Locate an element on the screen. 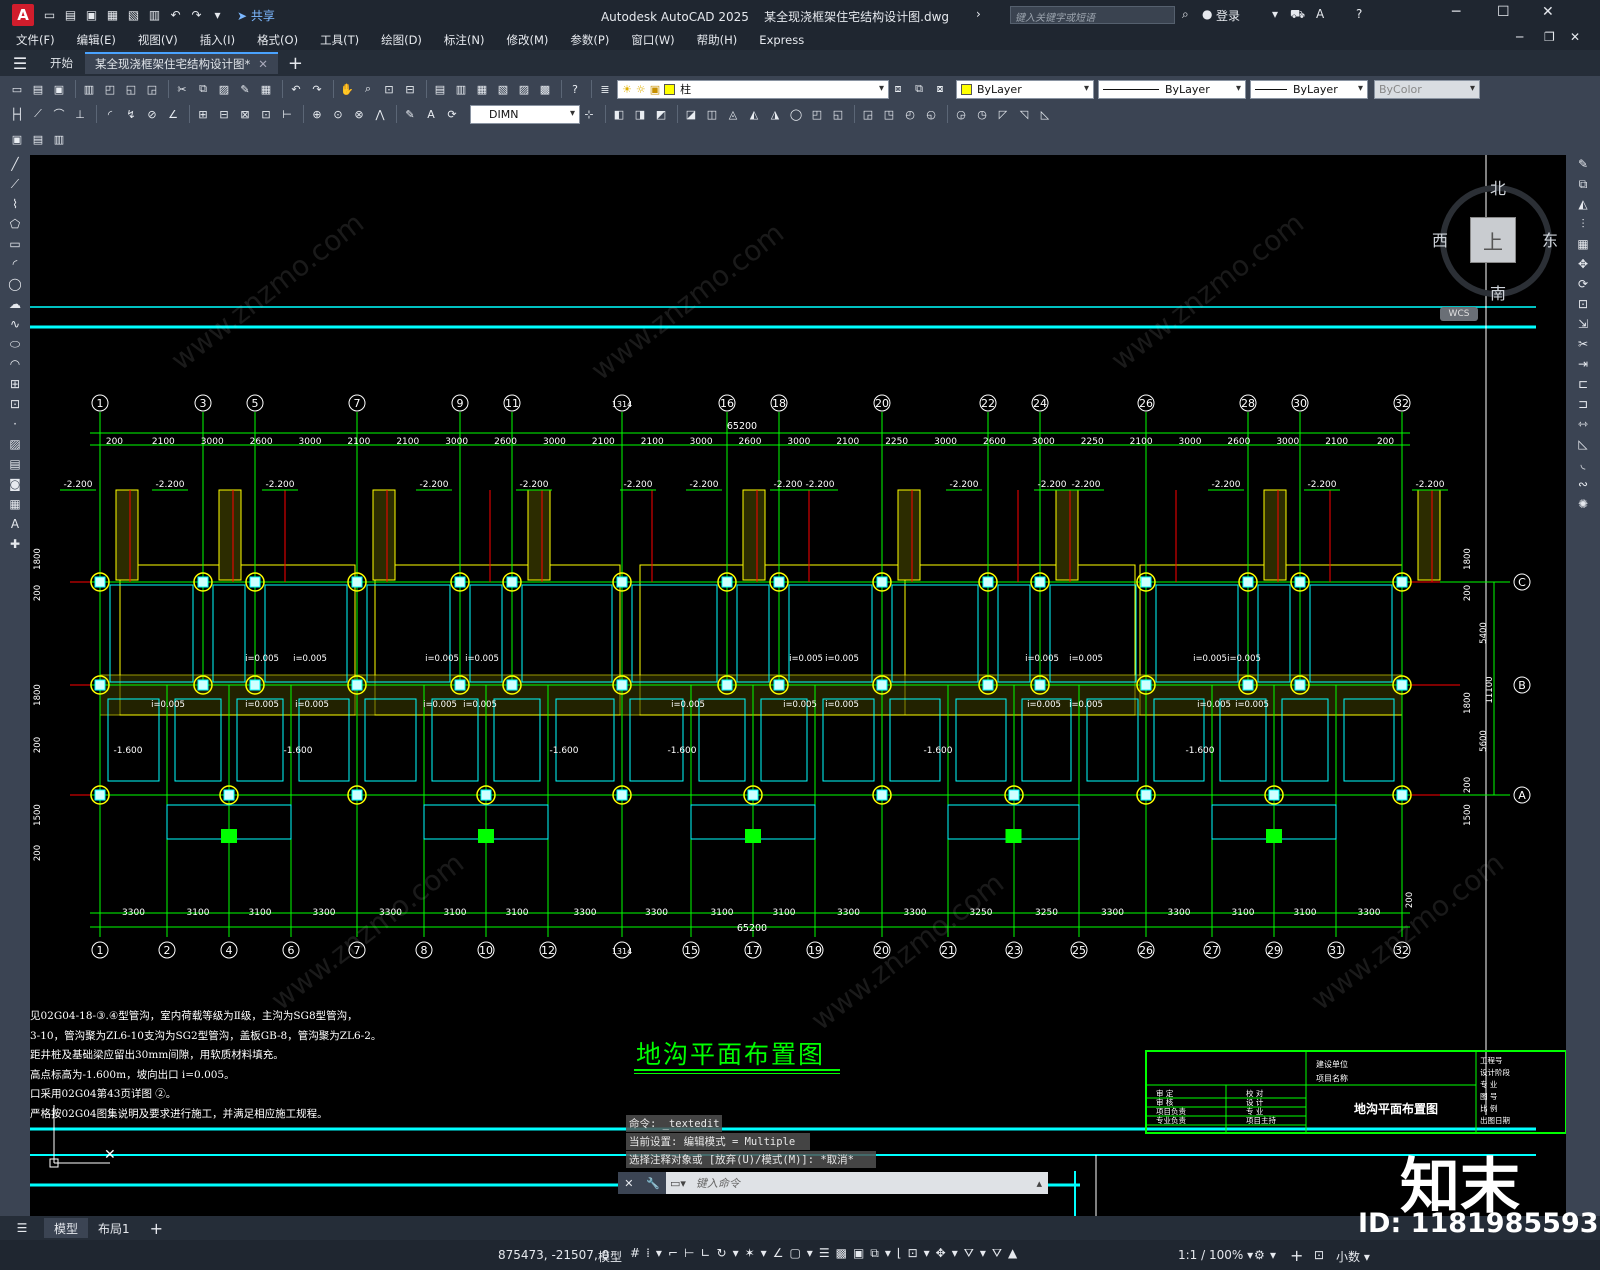  transparency-icon: ▩ is located at coordinates (841, 1253).